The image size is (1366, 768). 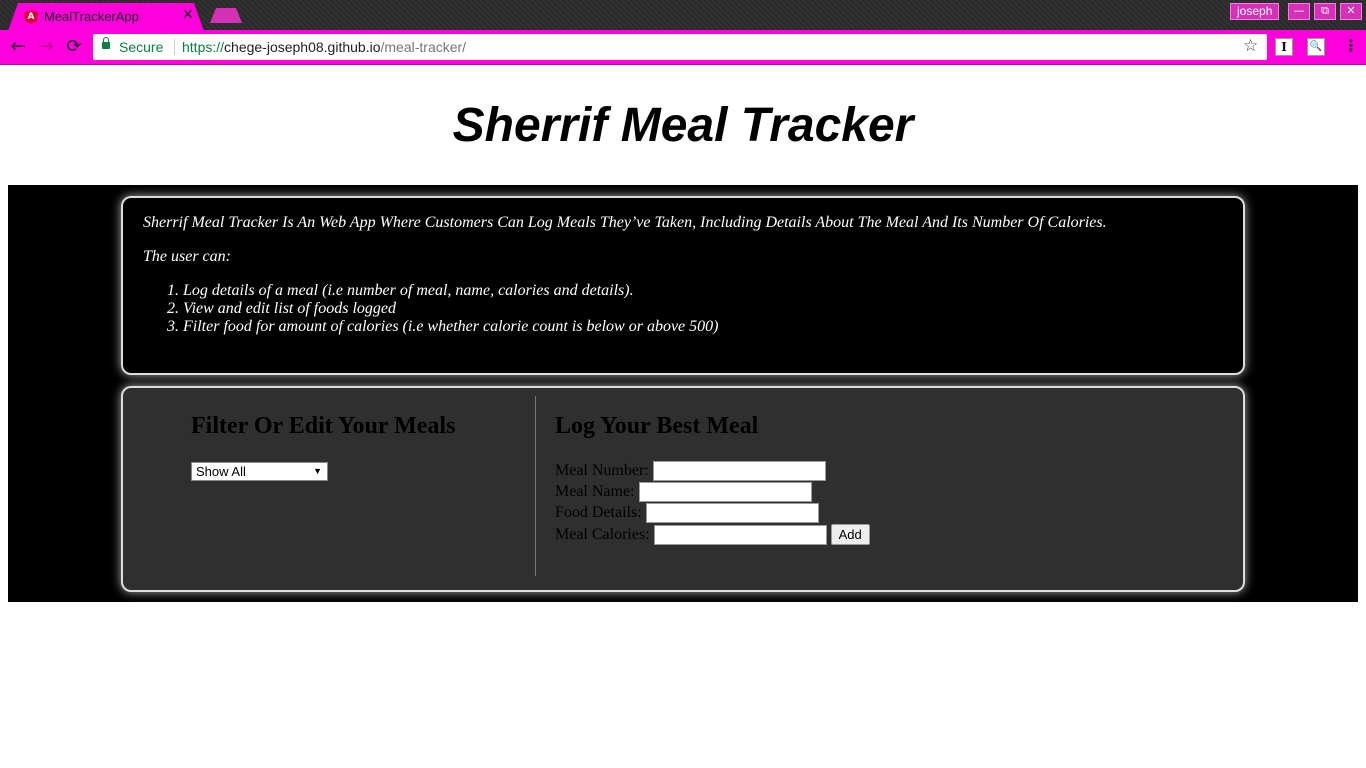 I want to click on feature-item: View and edit list of foods logged, so click(x=703, y=309).